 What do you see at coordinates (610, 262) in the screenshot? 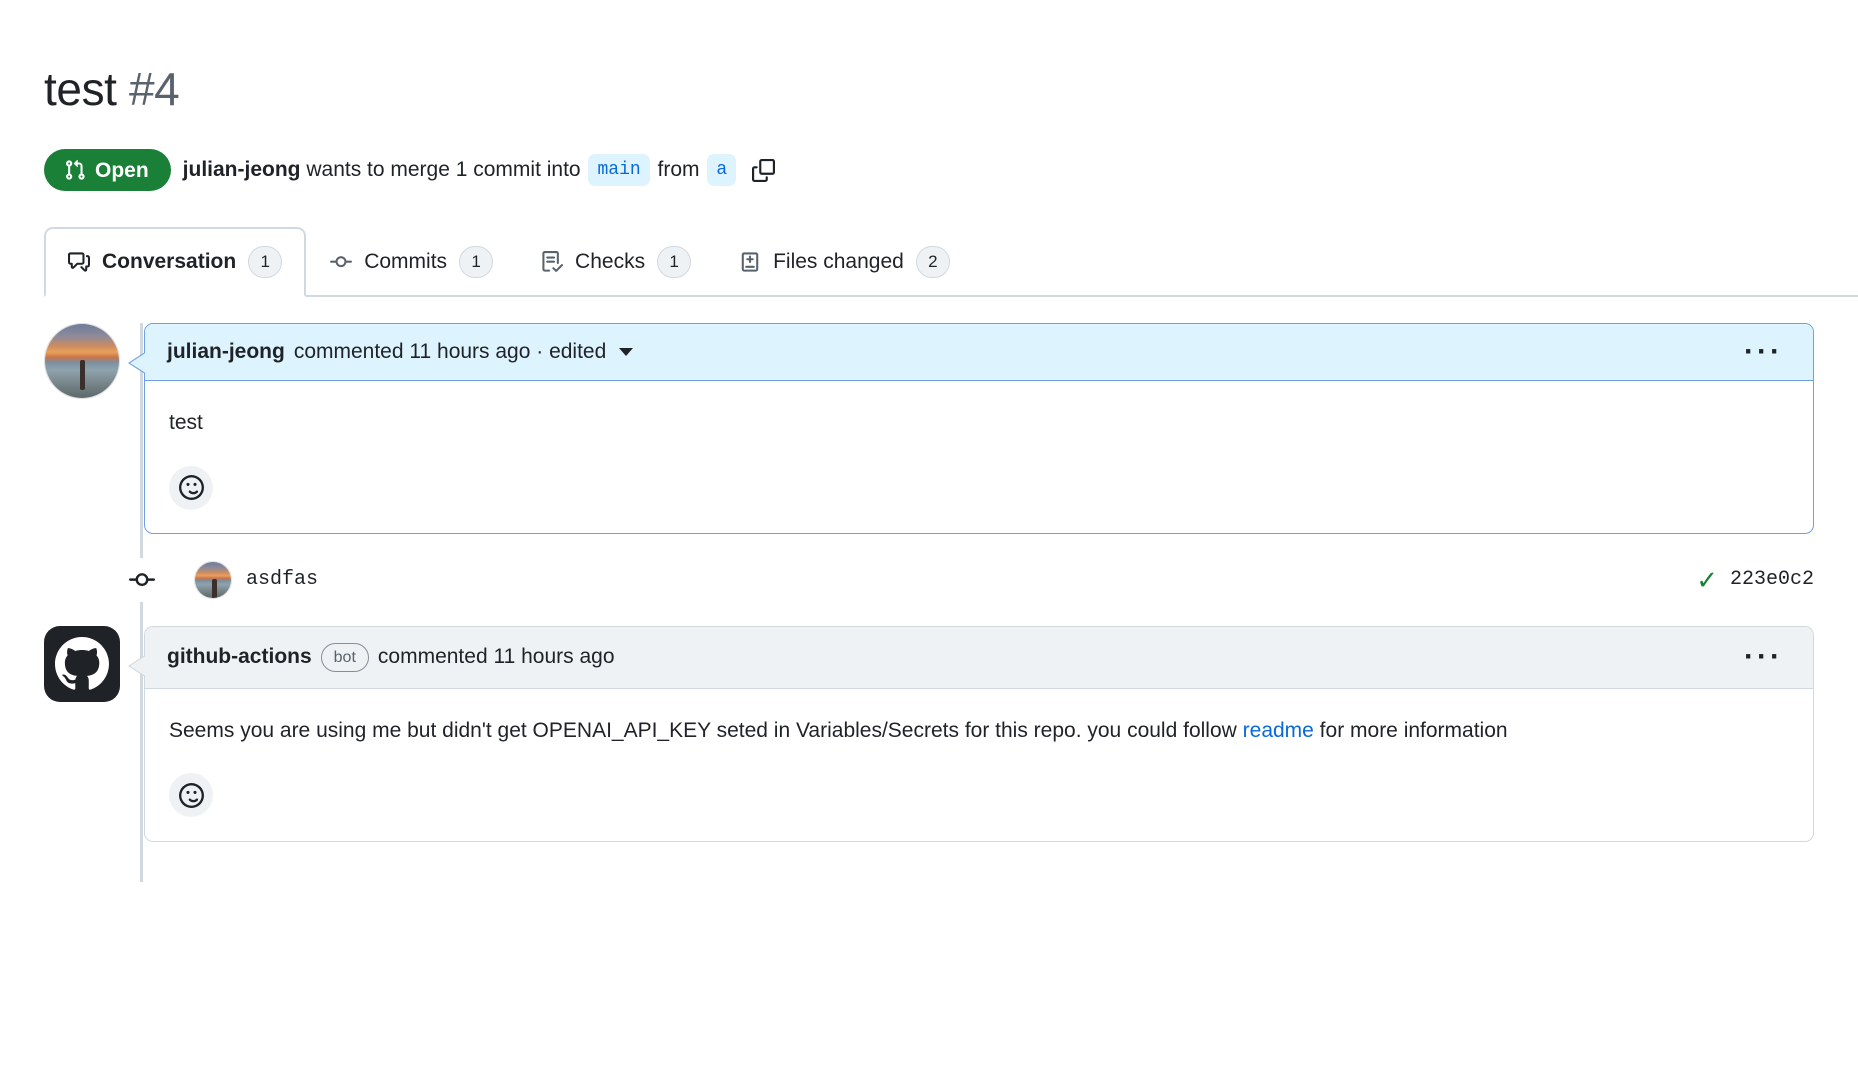
I see `tab-checks-label: Checks` at bounding box center [610, 262].